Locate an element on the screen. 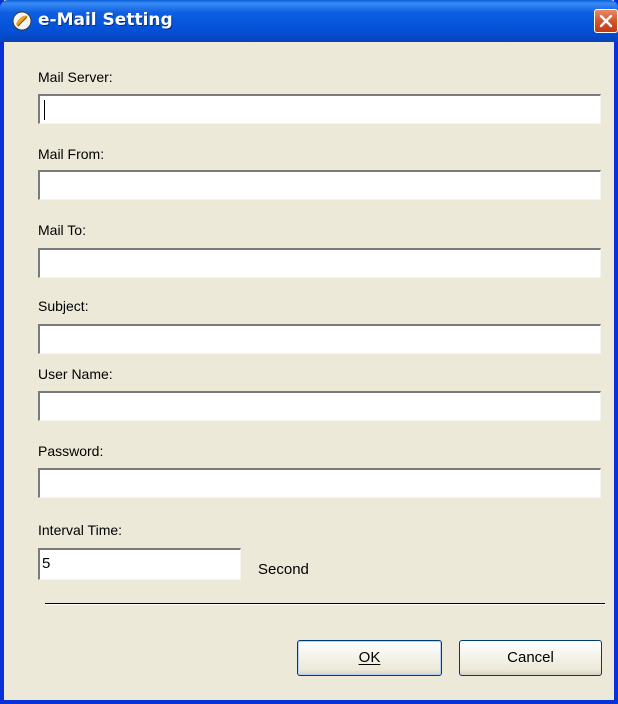 The image size is (618, 704). mail-to-label: Mail To: is located at coordinates (62, 230).